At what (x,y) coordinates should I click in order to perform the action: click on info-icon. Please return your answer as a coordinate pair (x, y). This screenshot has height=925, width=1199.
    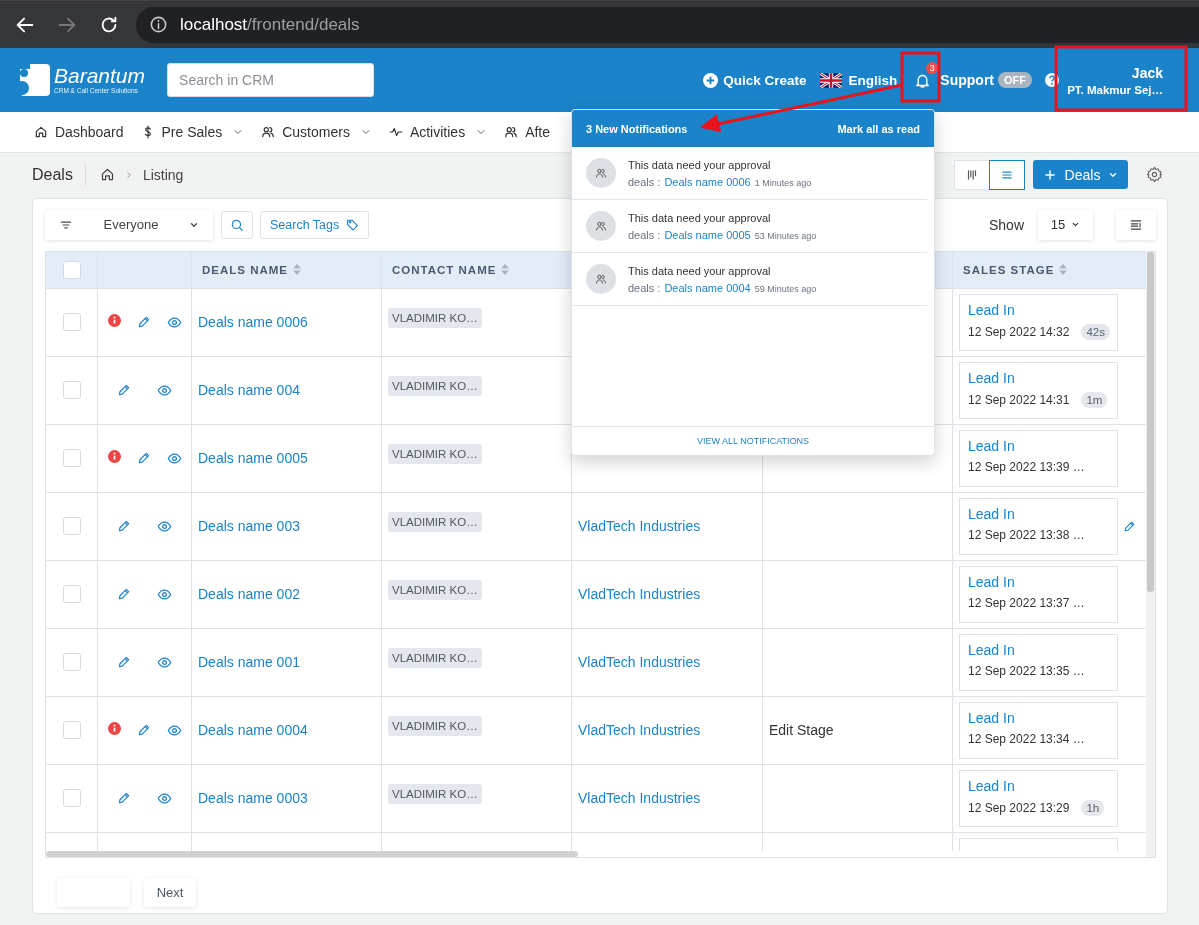
    Looking at the image, I should click on (158, 24).